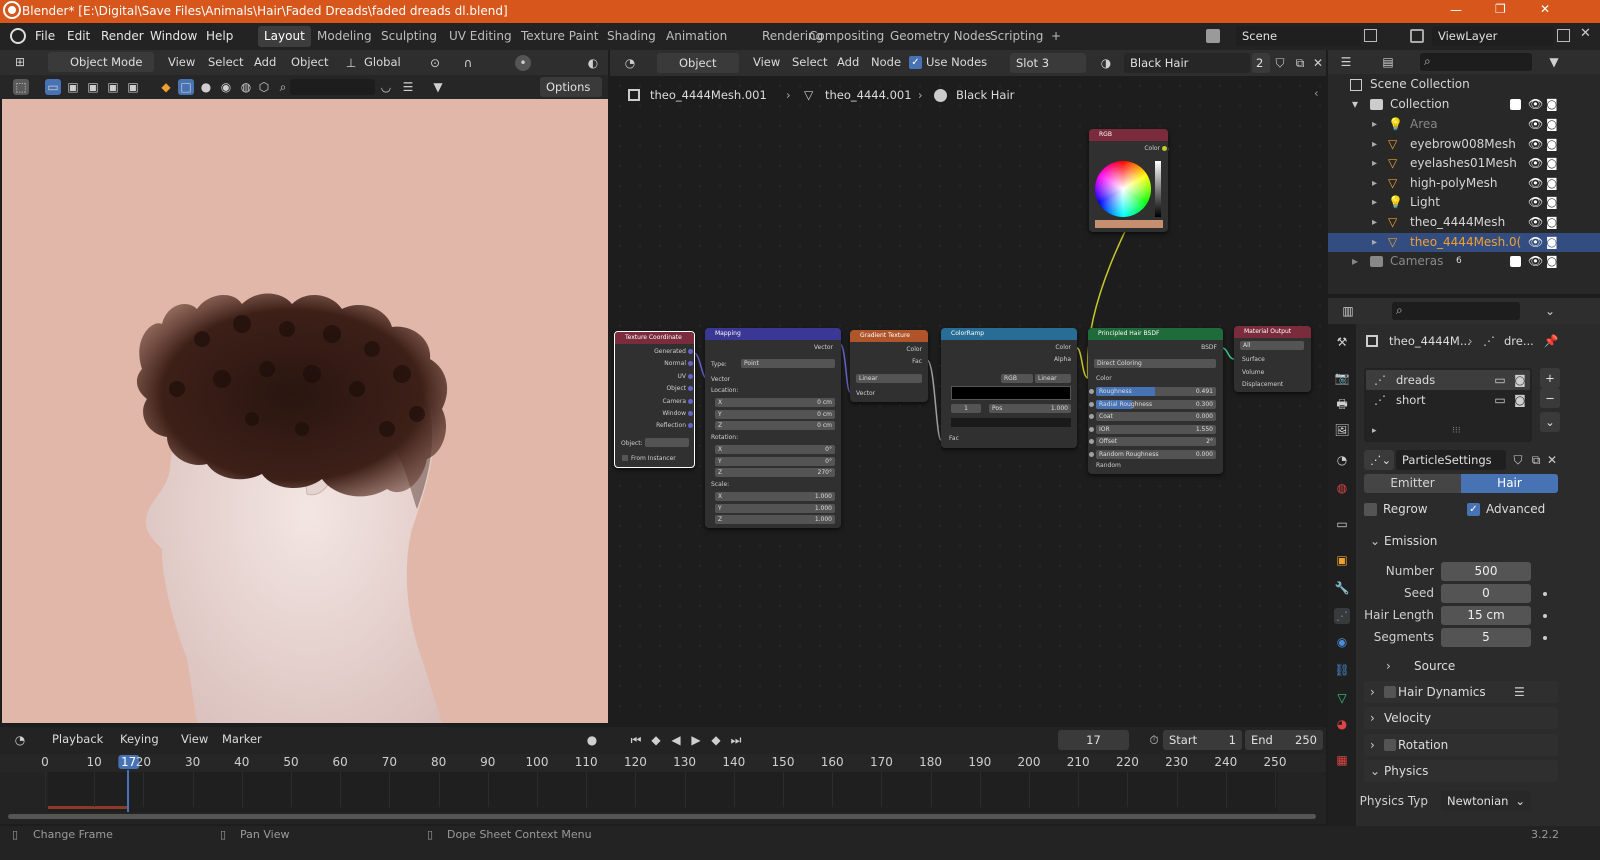  What do you see at coordinates (1486, 571) in the screenshot?
I see `number-field: 500` at bounding box center [1486, 571].